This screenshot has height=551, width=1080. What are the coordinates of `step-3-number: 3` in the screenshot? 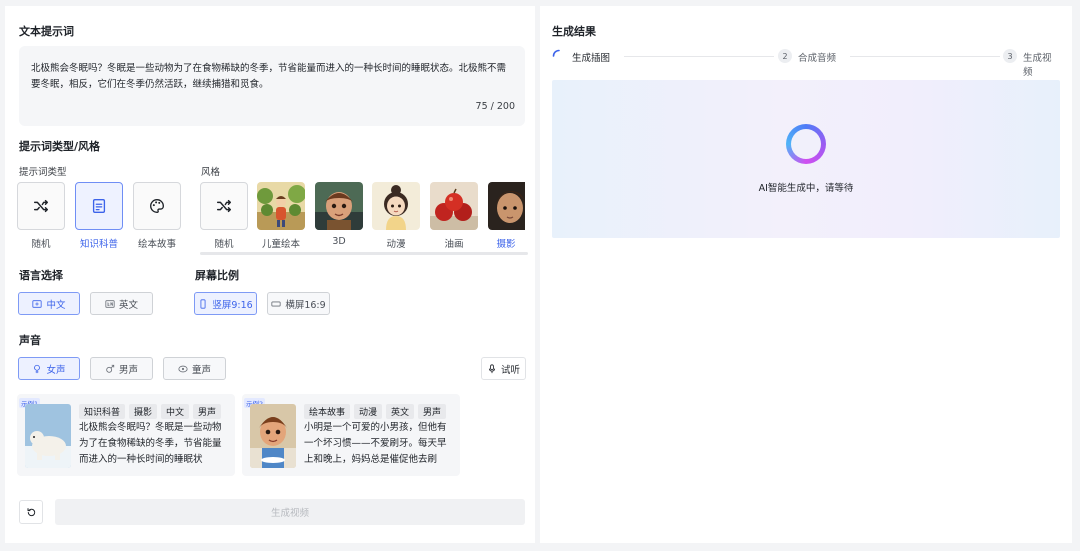 It's located at (1010, 56).